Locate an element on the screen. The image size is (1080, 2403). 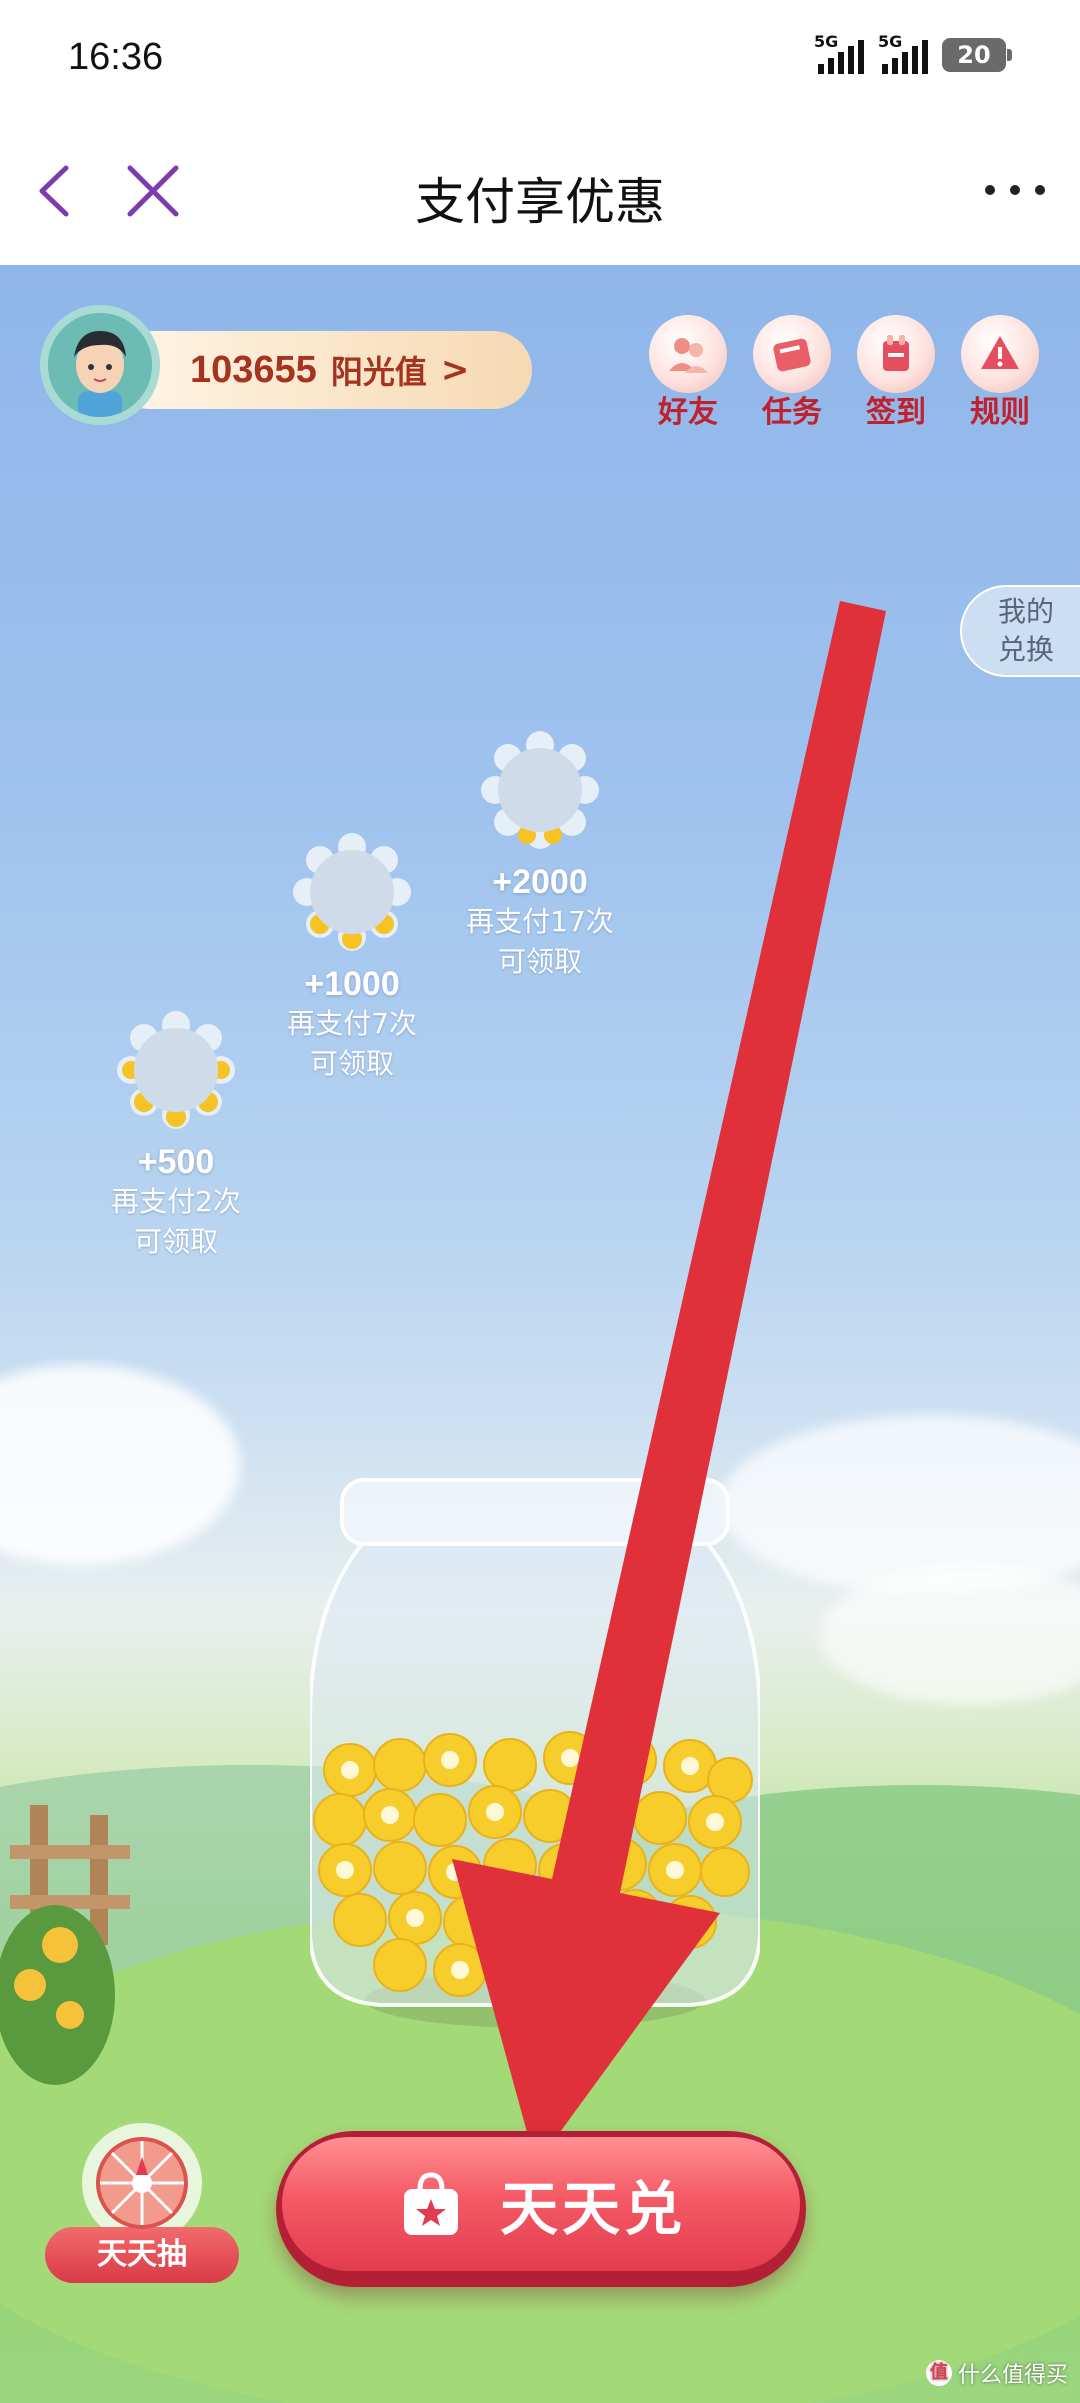
status-indicators: 5G 5G 20 is located at coordinates (913, 53).